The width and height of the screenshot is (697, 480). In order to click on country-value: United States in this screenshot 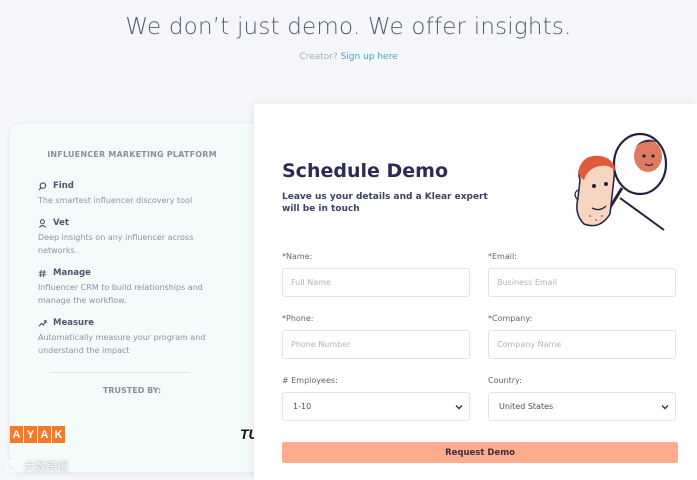, I will do `click(526, 406)`.